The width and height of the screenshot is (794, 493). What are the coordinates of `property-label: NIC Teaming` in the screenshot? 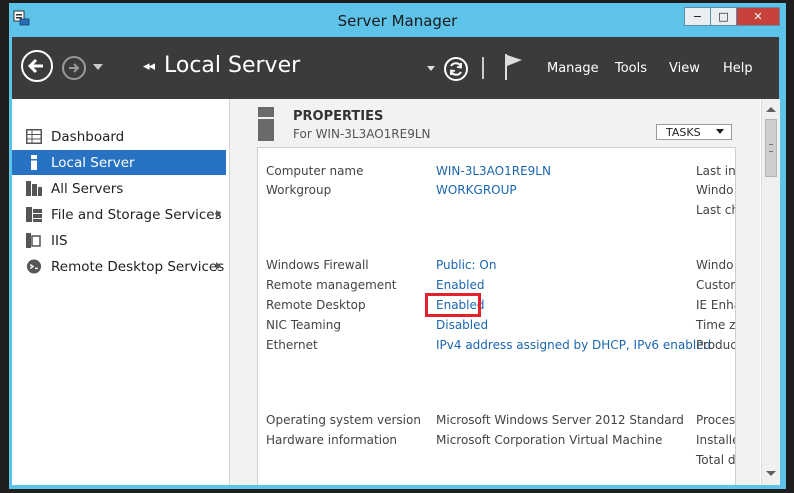 It's located at (303, 325).